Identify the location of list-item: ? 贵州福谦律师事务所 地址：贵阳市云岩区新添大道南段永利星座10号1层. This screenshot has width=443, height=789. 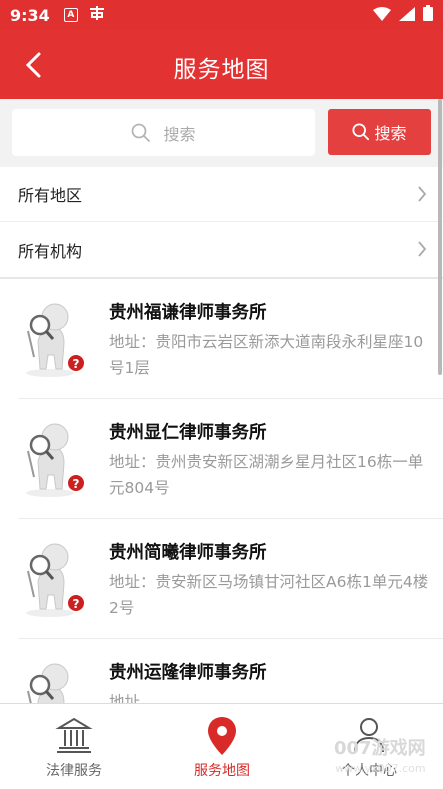
(230, 339).